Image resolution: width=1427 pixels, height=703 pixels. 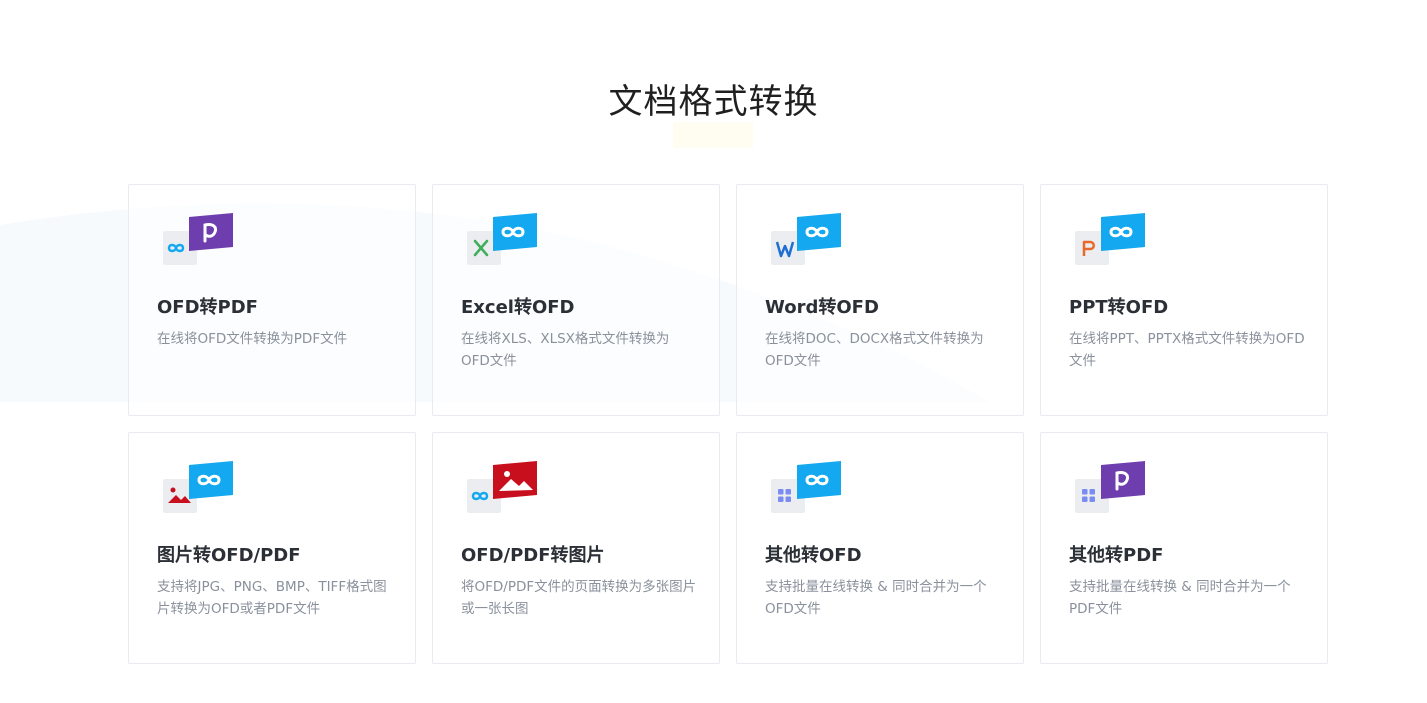 I want to click on other-to-ofd-icon, so click(x=806, y=487).